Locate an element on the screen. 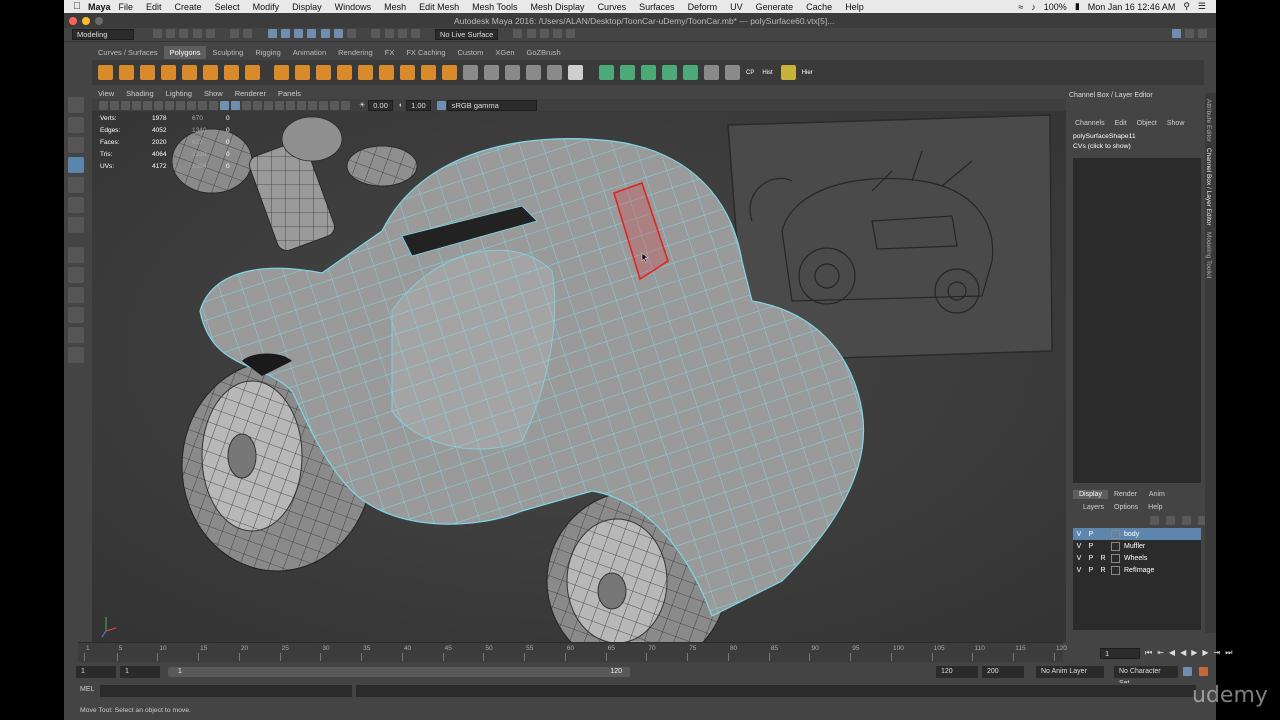  combine-icon is located at coordinates (365, 72).